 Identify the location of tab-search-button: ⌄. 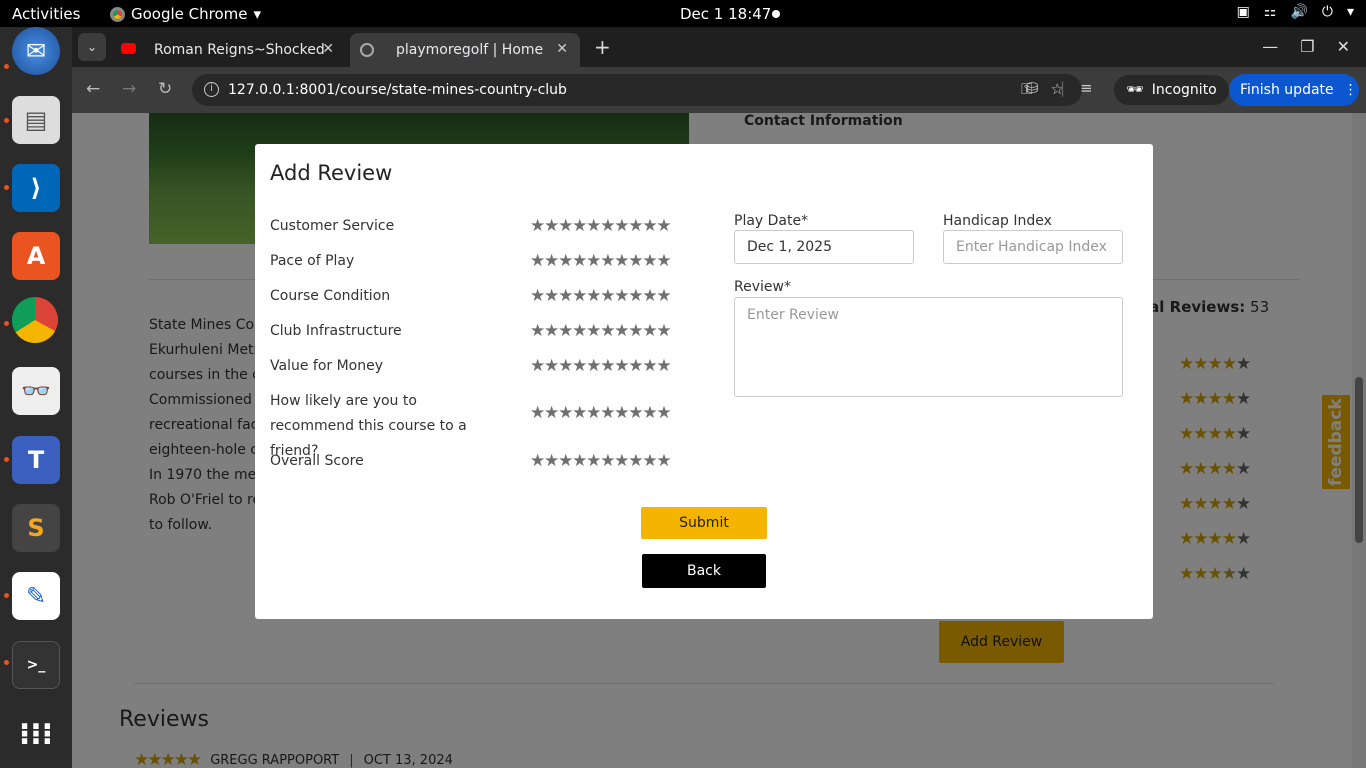
(92, 47).